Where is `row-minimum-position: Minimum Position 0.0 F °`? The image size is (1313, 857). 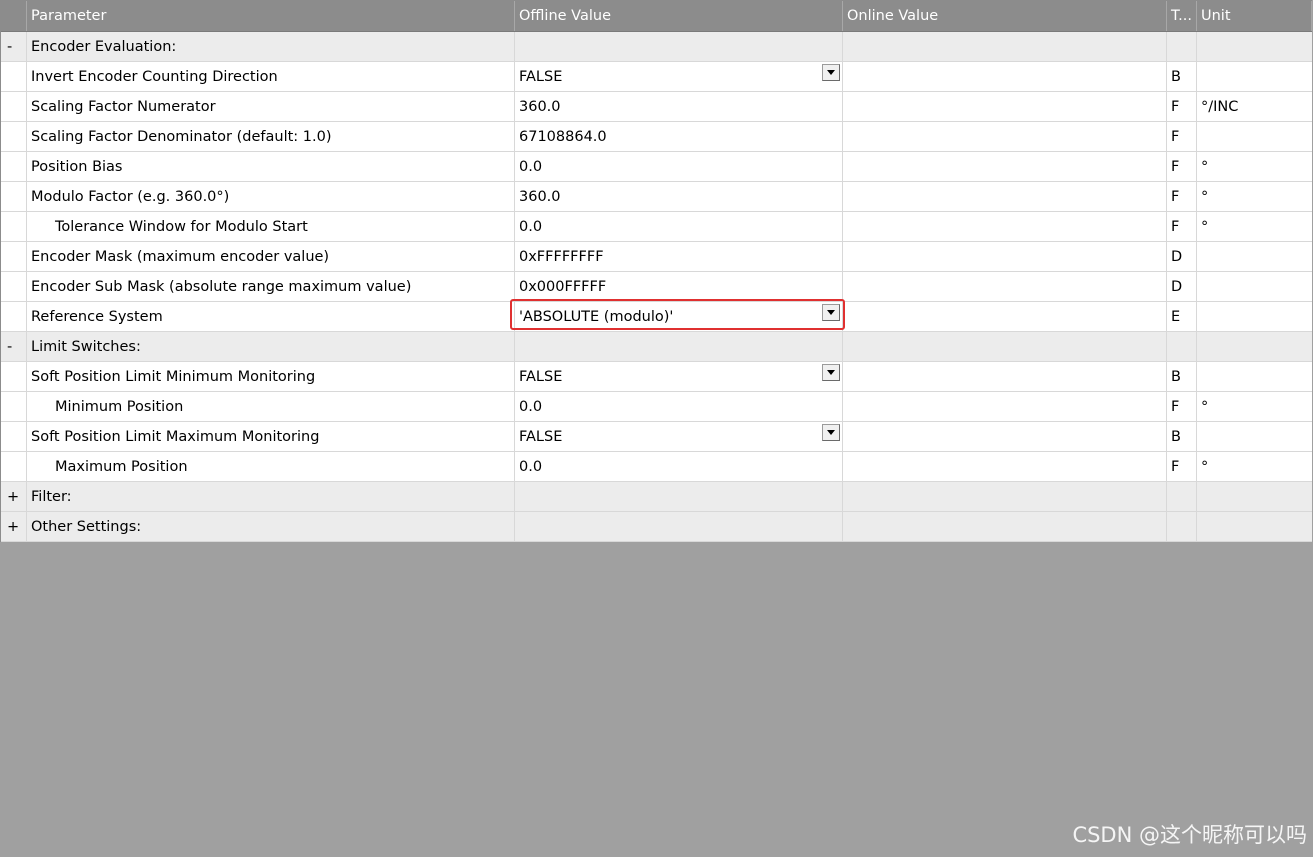
row-minimum-position: Minimum Position 0.0 F ° is located at coordinates (656, 407).